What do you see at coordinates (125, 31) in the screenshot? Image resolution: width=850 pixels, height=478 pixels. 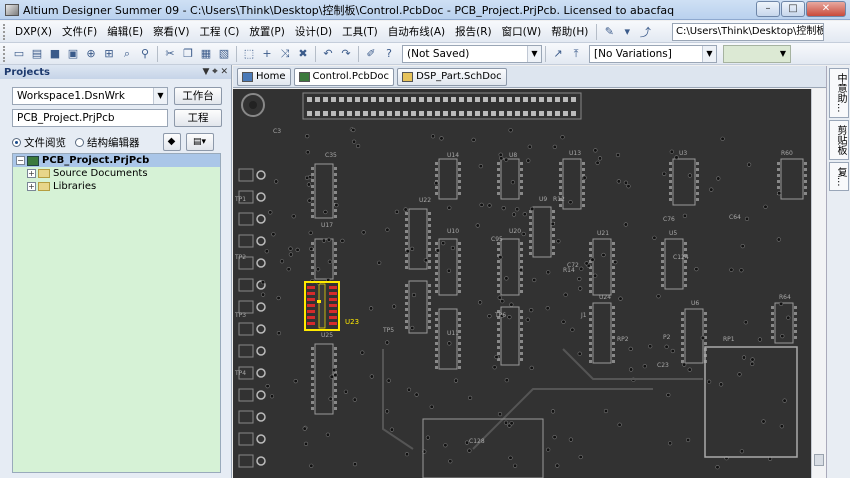 I see `menu-edit: 编辑(E)` at bounding box center [125, 31].